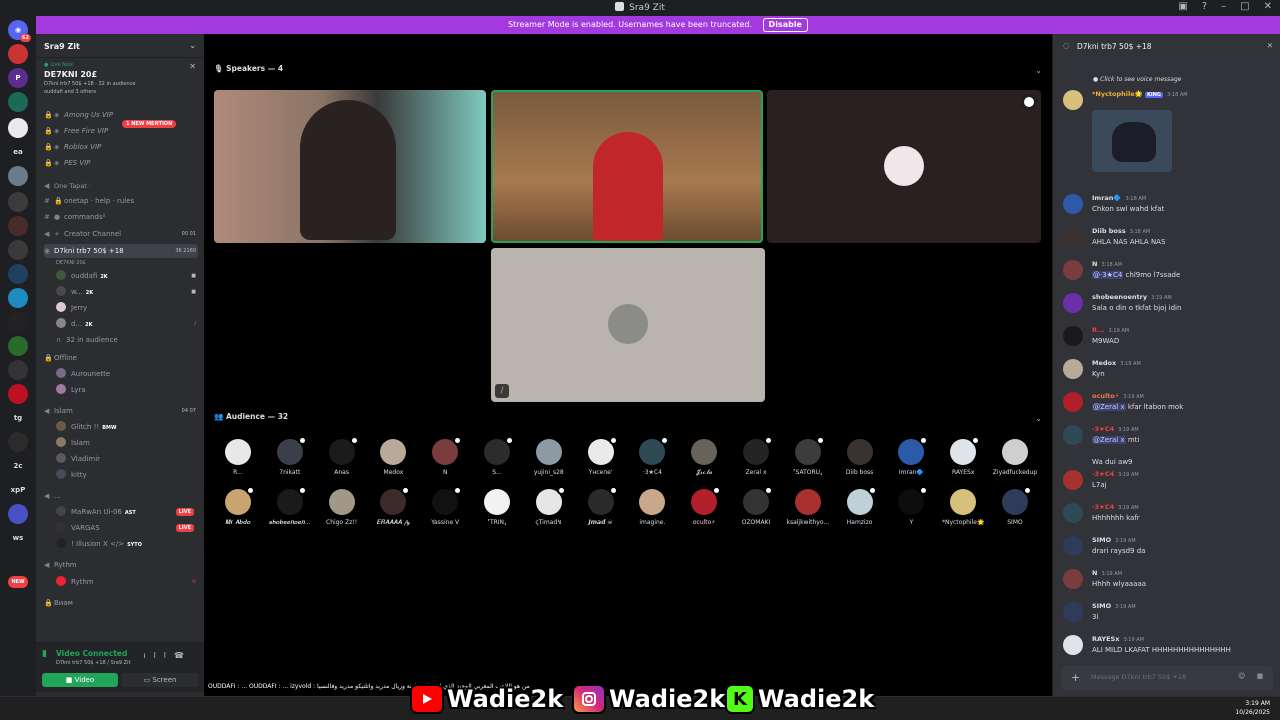 Image resolution: width=1280 pixels, height=720 pixels. Describe the element at coordinates (808, 456) in the screenshot. I see `audience-member: ⸢SATORU⸥` at that location.